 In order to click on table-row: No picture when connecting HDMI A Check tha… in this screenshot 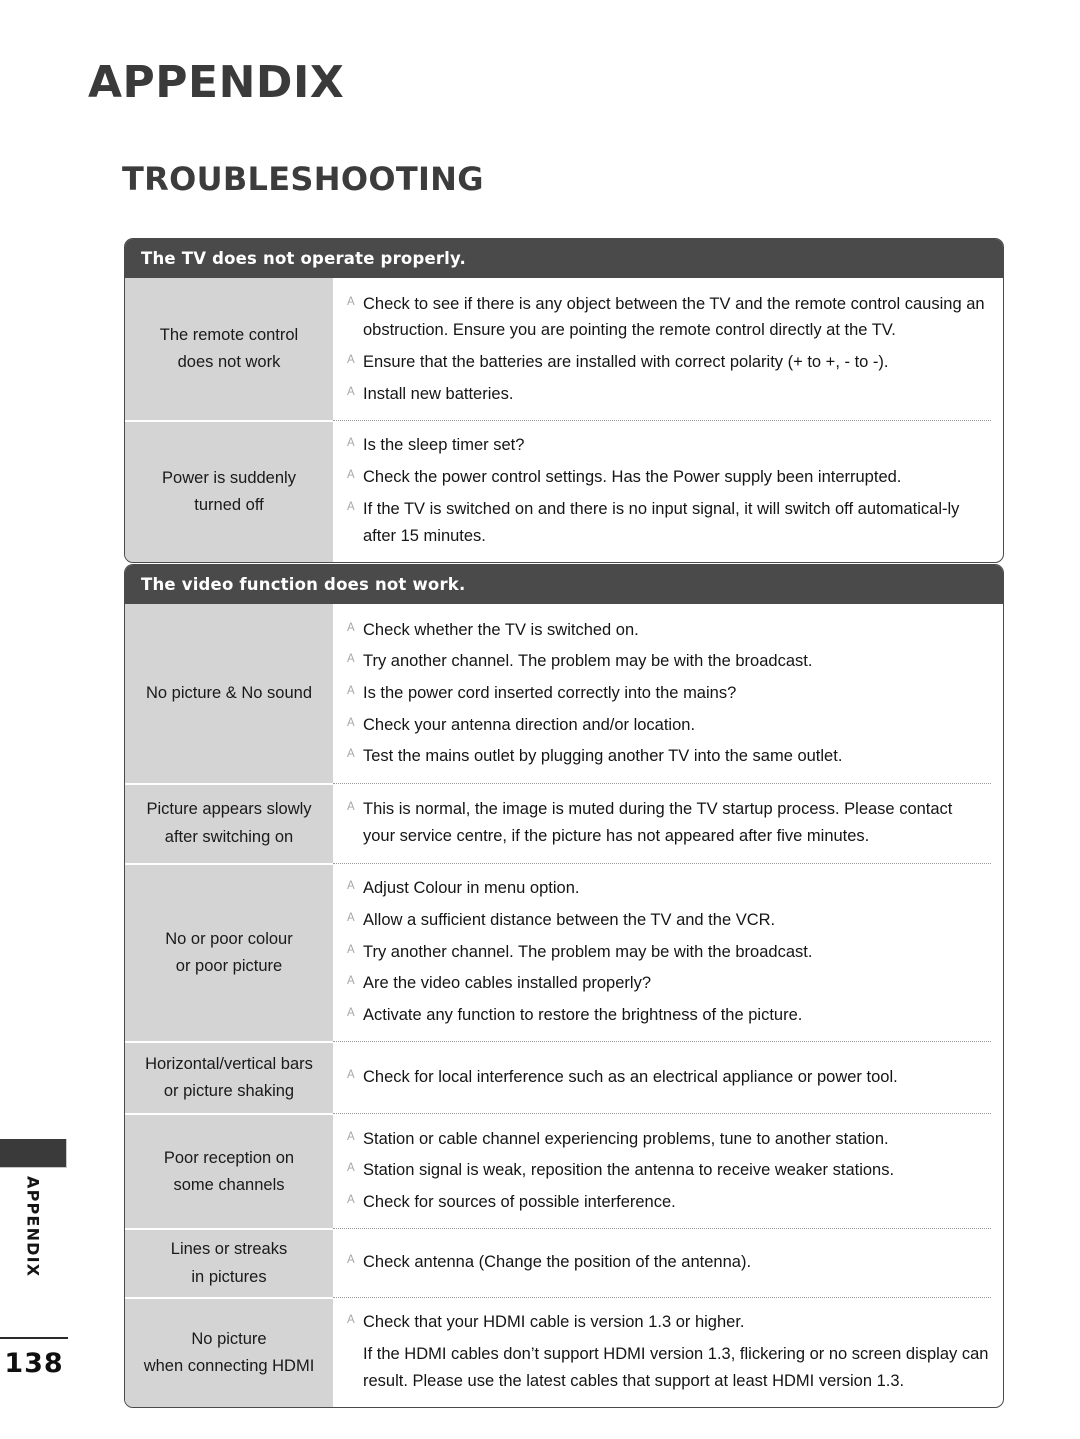, I will do `click(564, 1351)`.